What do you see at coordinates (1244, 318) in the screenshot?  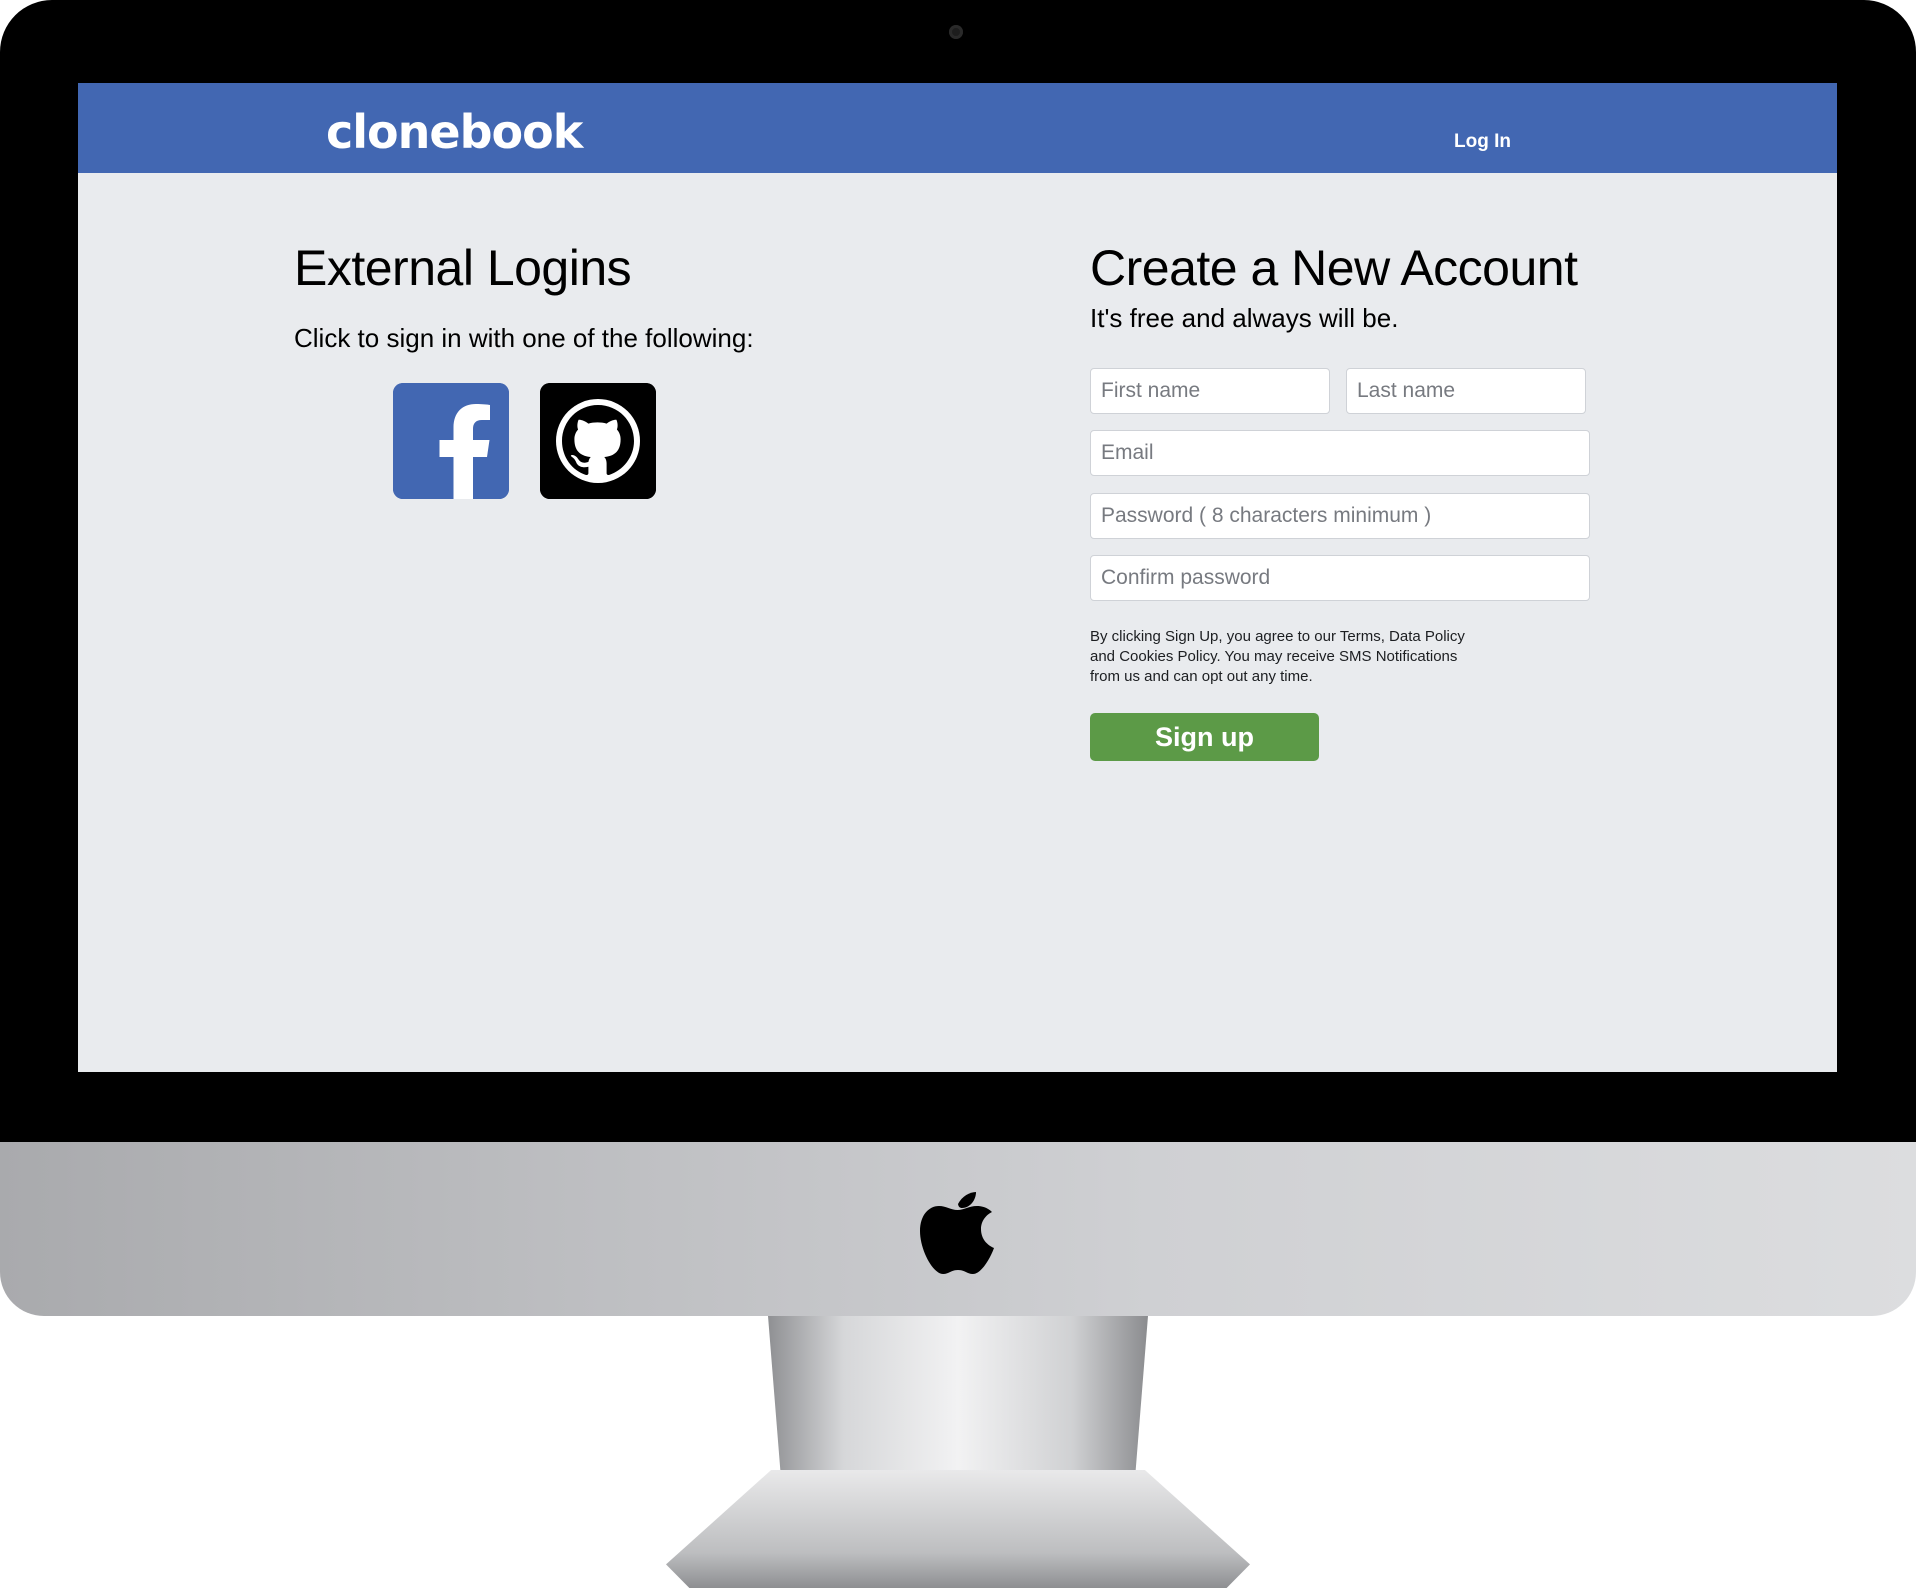 I see `create-account-subtitle: It's free and always will be.` at bounding box center [1244, 318].